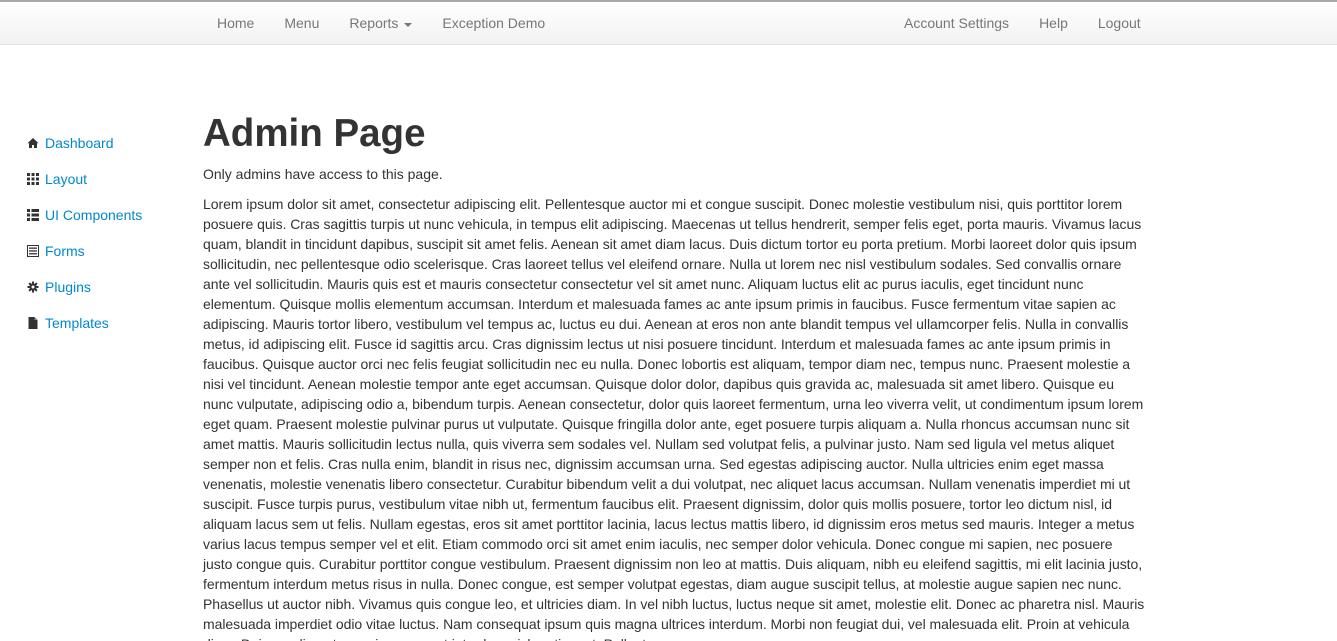  I want to click on nav-reports-dropdown: Reports, so click(380, 23).